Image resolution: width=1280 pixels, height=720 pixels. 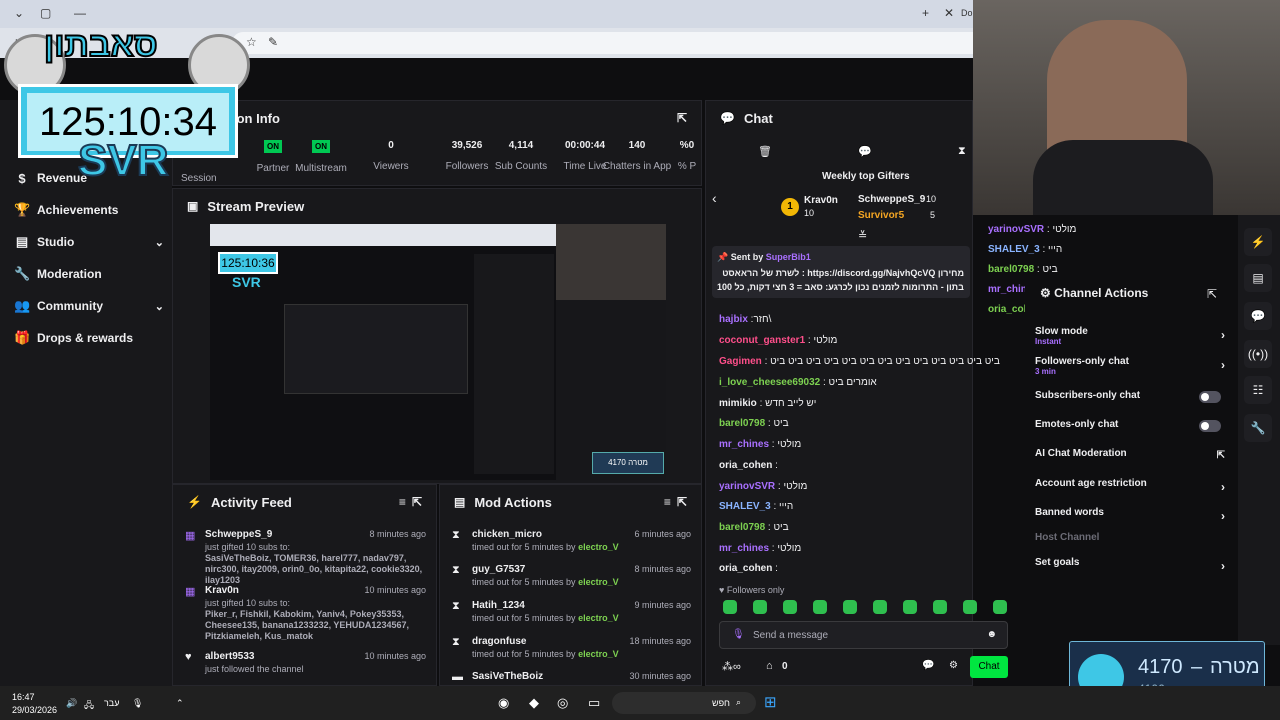 I want to click on sidebar-item-community: 👥 Community ⌄, so click(x=89, y=306).